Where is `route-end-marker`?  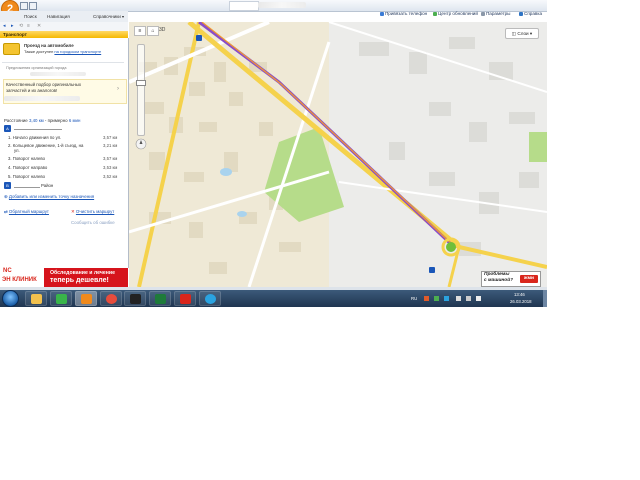
route-end-marker is located at coordinates (432, 270).